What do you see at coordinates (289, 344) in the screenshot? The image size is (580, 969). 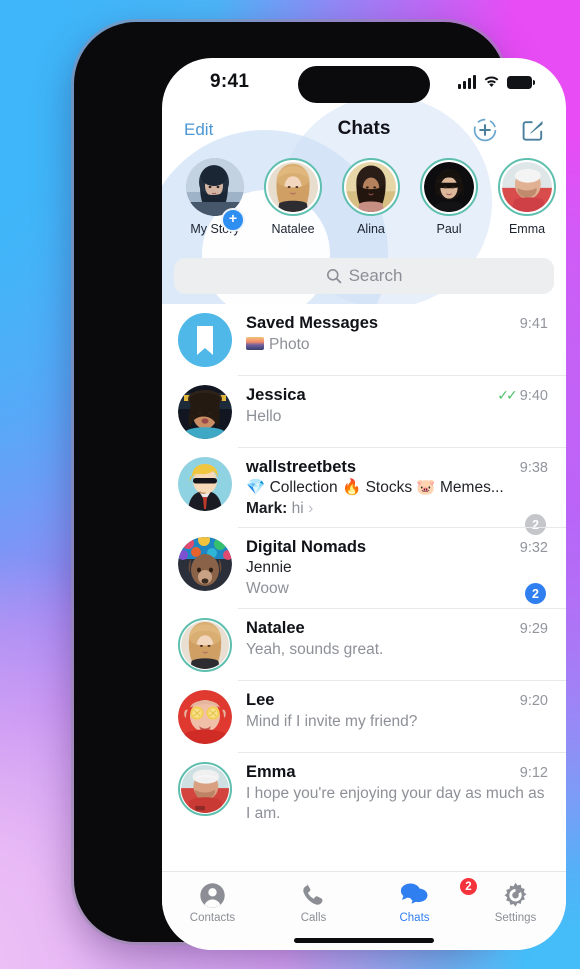 I see `chat-preview-text: Photo` at bounding box center [289, 344].